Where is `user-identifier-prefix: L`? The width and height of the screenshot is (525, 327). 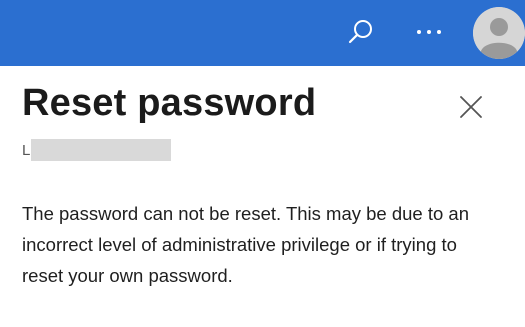
user-identifier-prefix: L is located at coordinates (26, 150).